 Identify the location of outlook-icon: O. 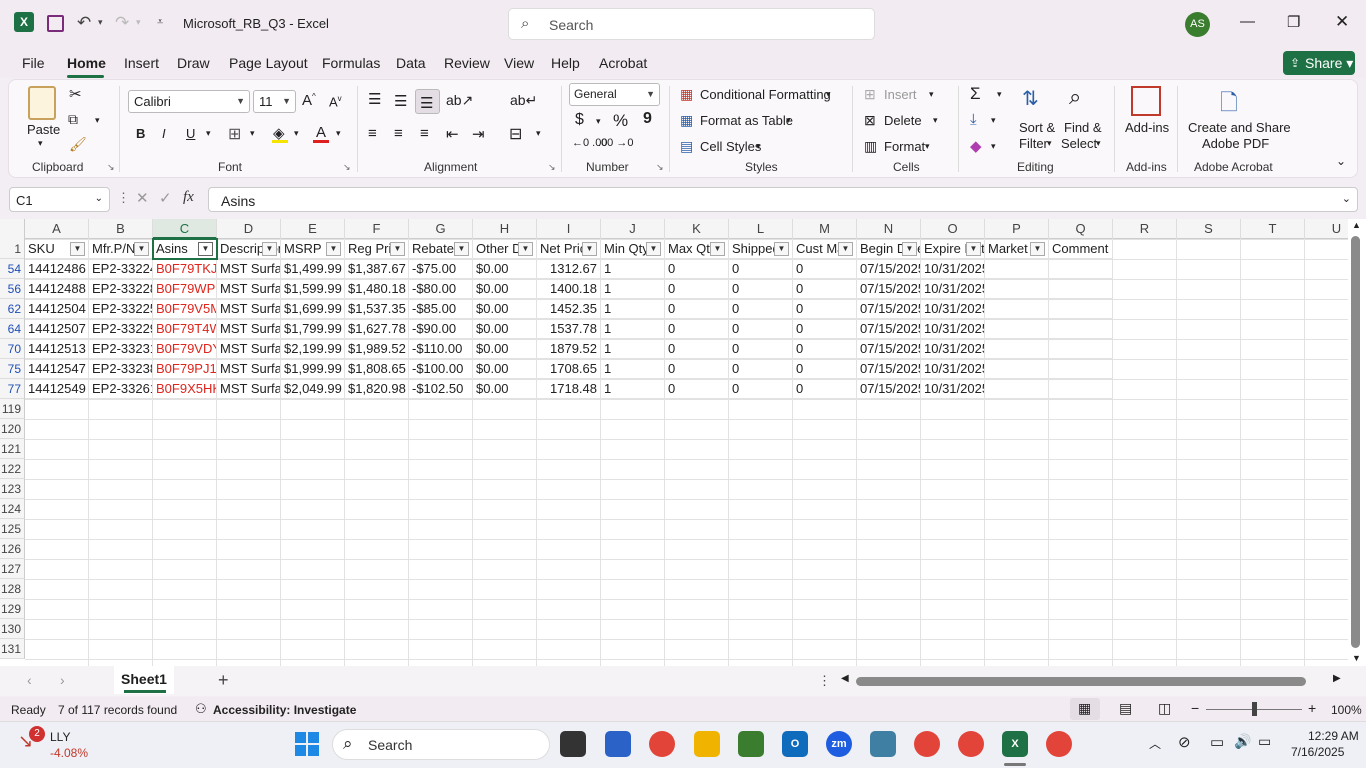
(795, 744).